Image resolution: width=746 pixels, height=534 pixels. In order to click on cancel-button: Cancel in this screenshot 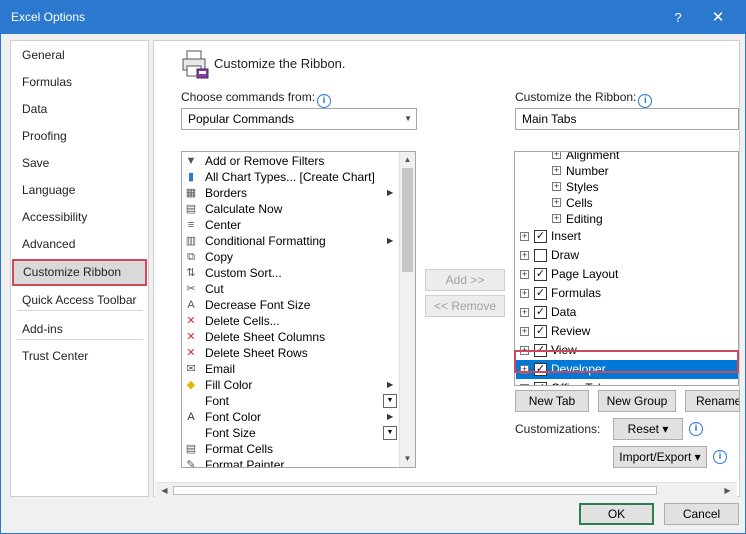, I will do `click(701, 514)`.